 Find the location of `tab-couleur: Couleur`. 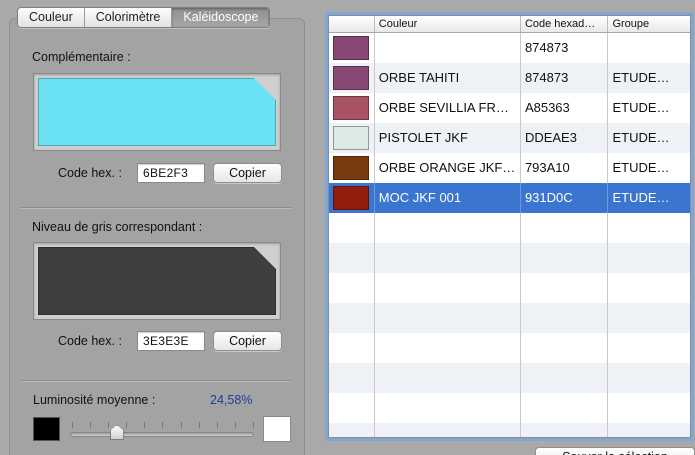

tab-couleur: Couleur is located at coordinates (51, 17).